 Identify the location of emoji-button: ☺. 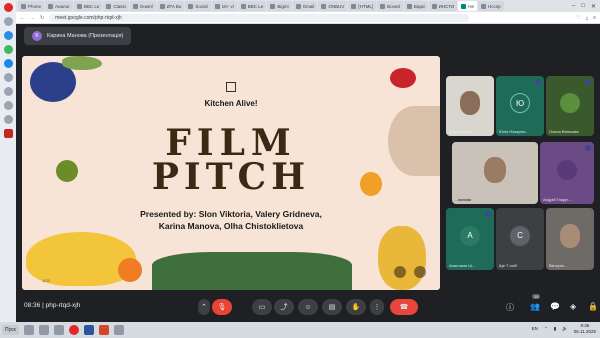
(308, 307).